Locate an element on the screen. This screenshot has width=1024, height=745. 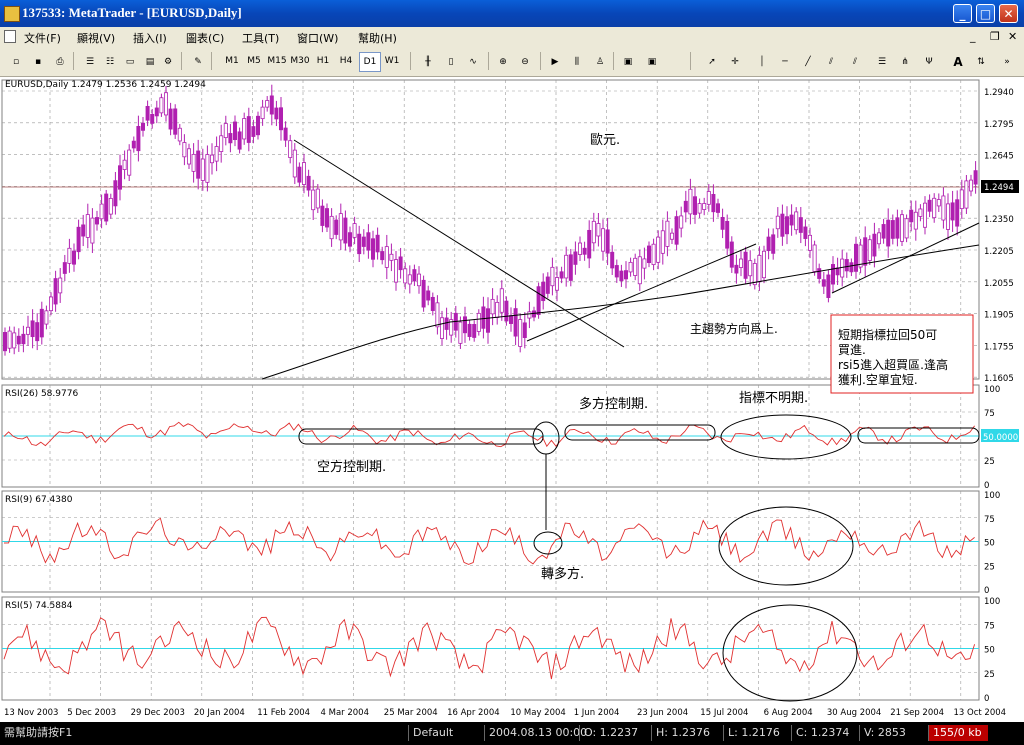
menu-chart: 圖表(C) is located at coordinates (205, 38).